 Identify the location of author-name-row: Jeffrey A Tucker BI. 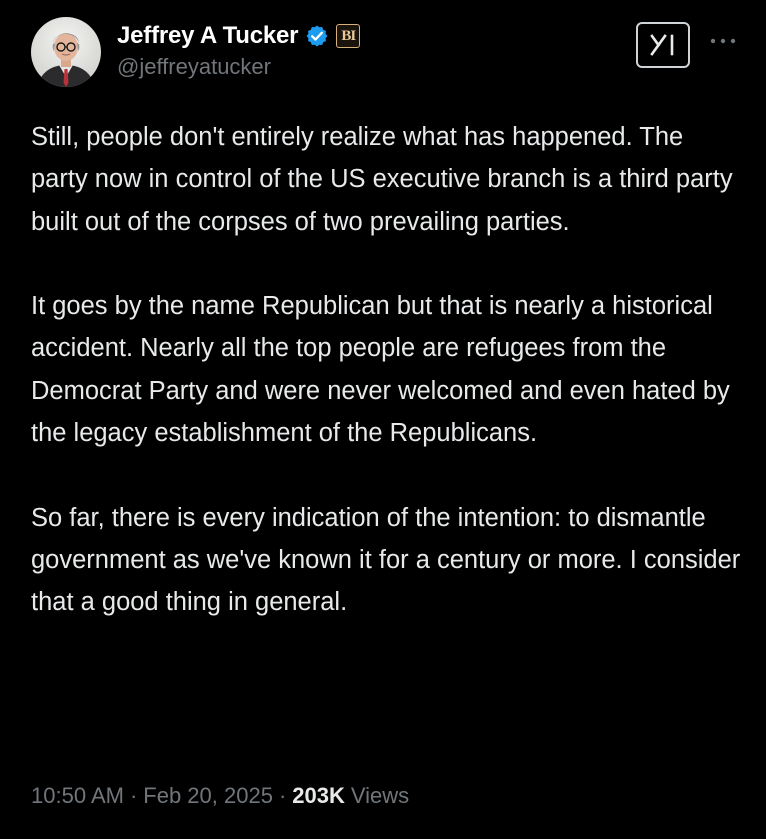
(239, 36).